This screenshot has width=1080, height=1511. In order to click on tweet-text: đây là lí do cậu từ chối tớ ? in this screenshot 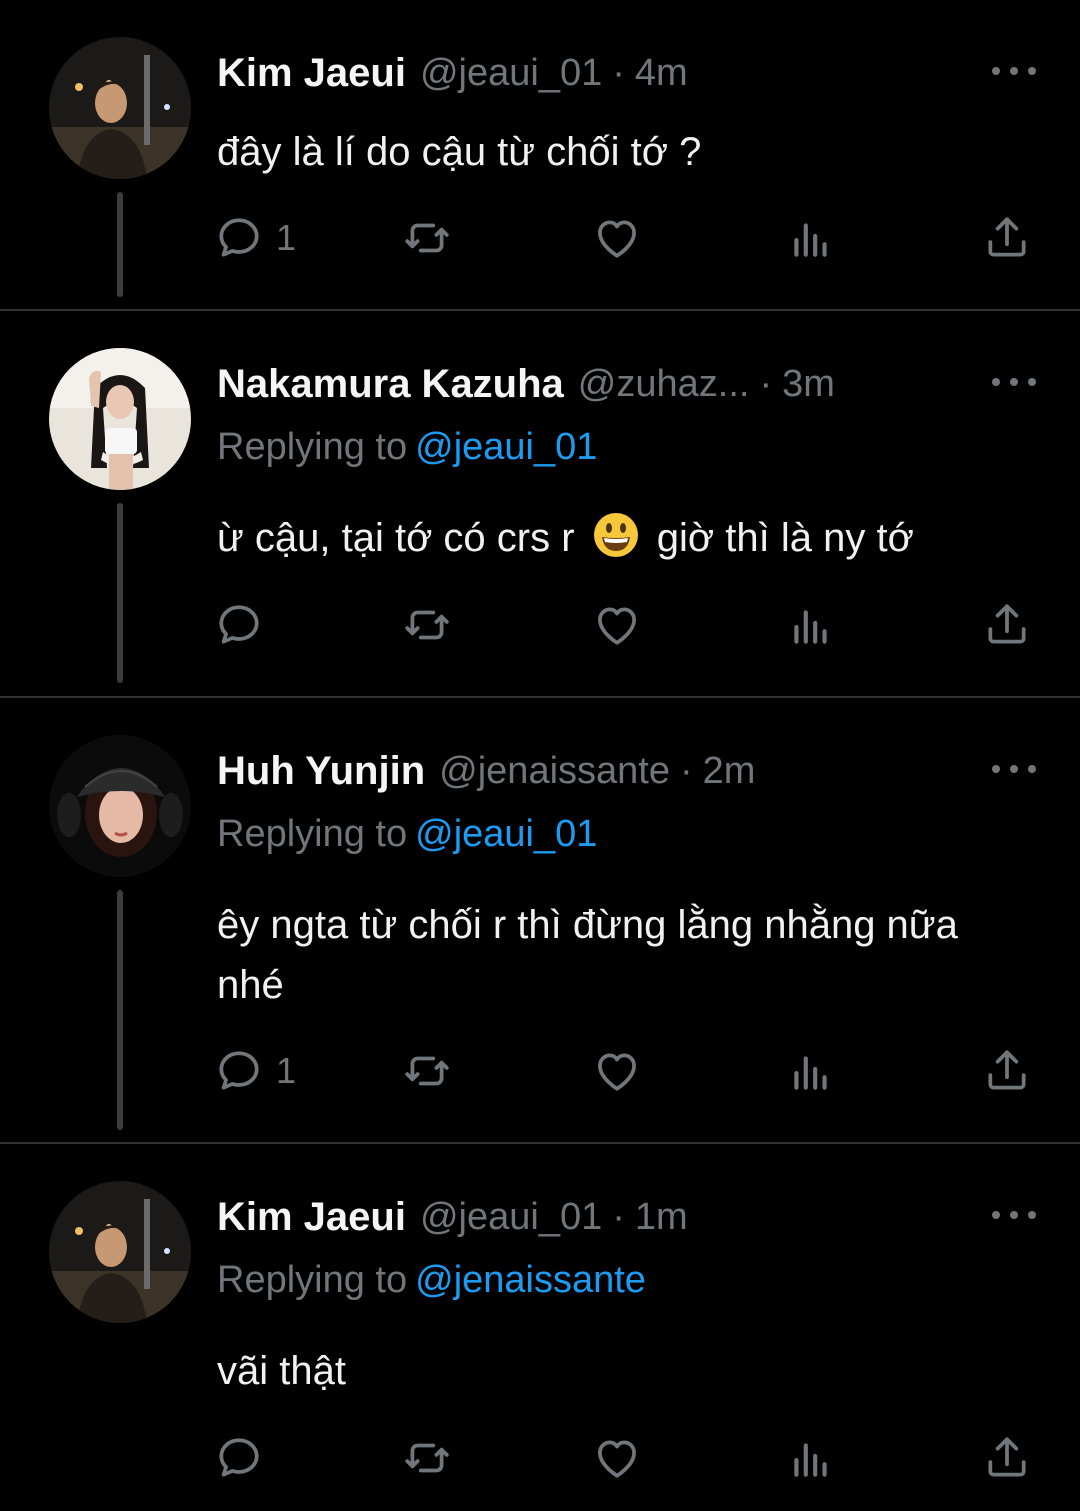, I will do `click(459, 152)`.